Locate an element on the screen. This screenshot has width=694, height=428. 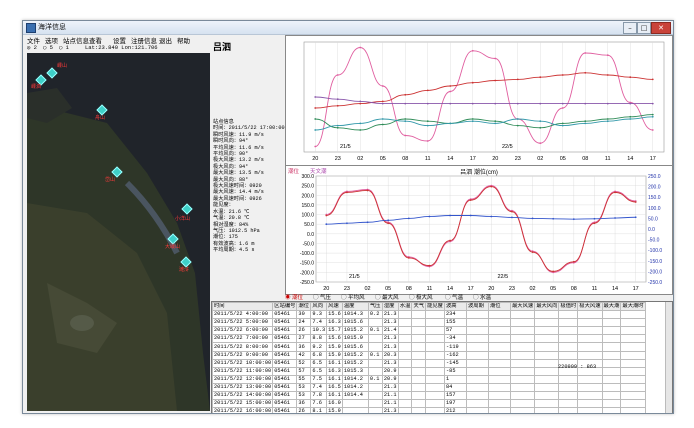
table-cell: 8.8 is located at coordinates (319, 339).